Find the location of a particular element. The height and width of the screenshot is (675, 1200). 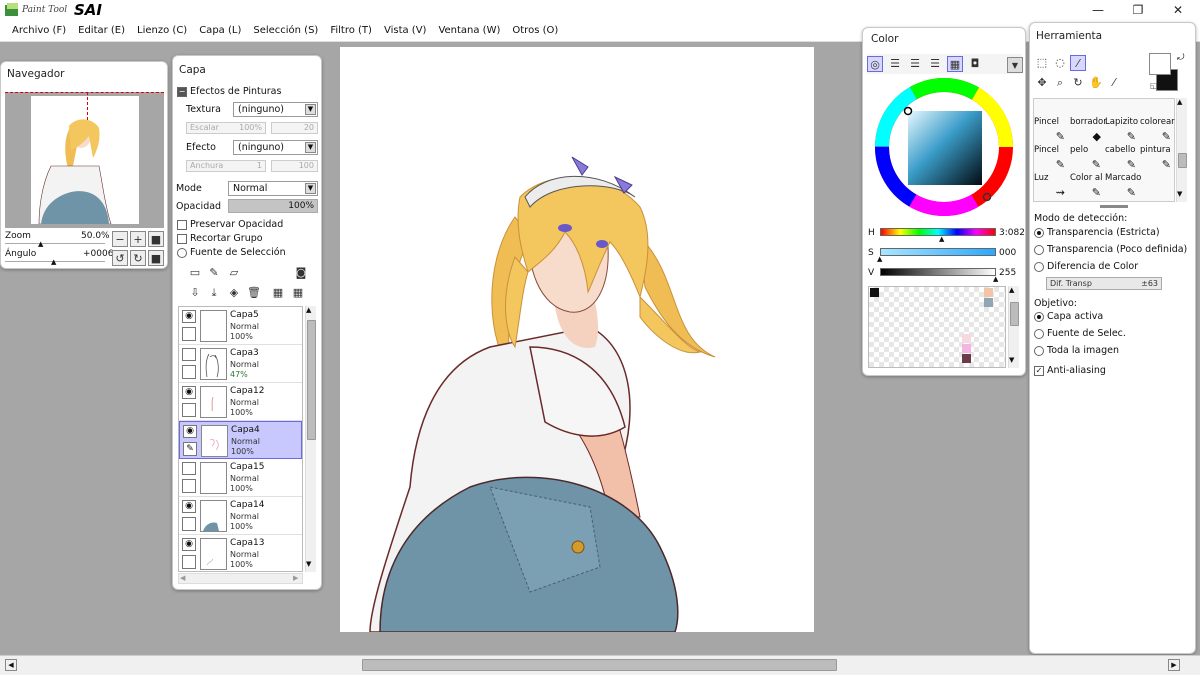

color-wheel is located at coordinates (944, 147).